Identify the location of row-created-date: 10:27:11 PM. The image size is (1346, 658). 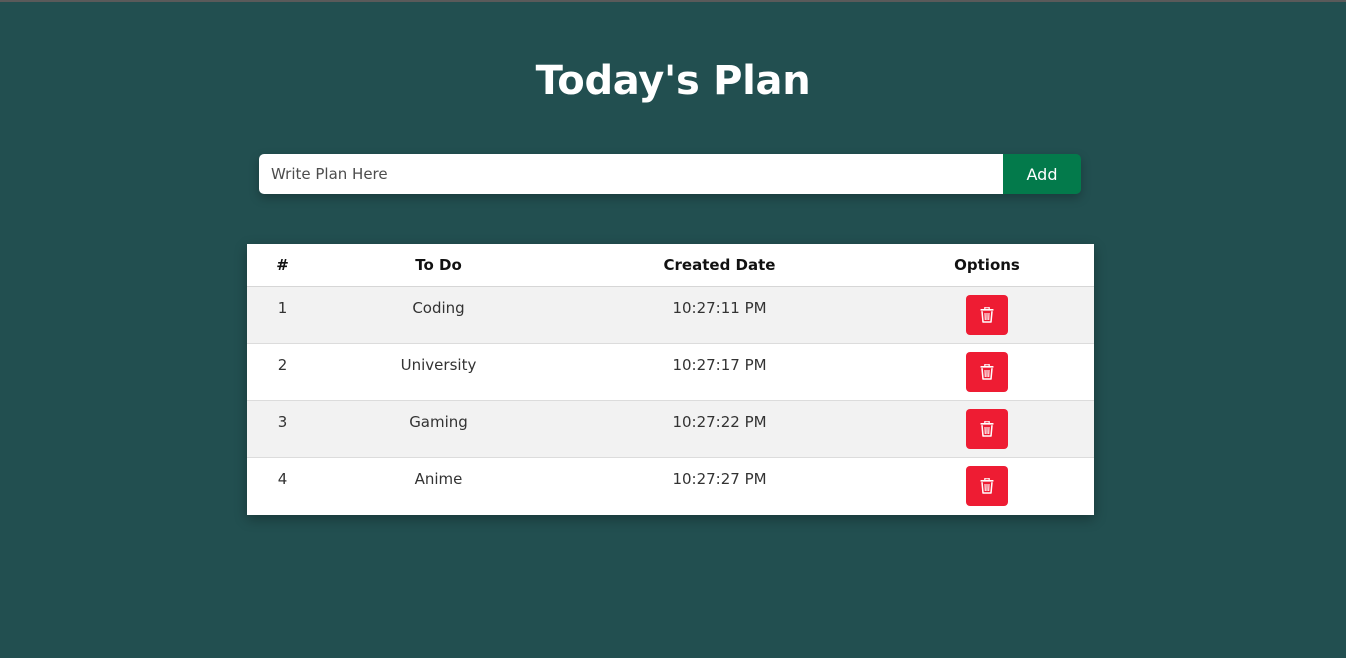
(719, 315).